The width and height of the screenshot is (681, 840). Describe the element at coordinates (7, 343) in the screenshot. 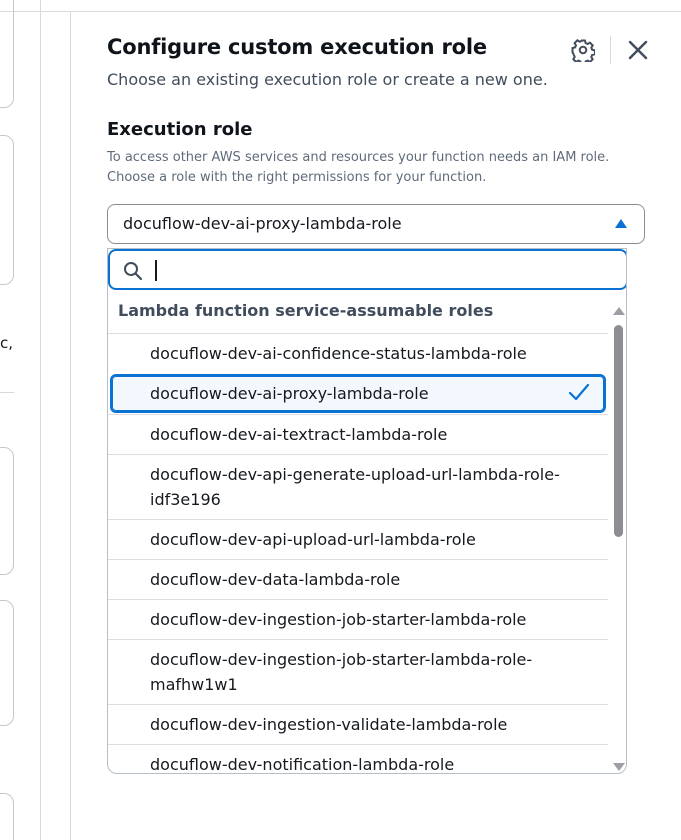

I see `background-text-fragment: c,` at that location.